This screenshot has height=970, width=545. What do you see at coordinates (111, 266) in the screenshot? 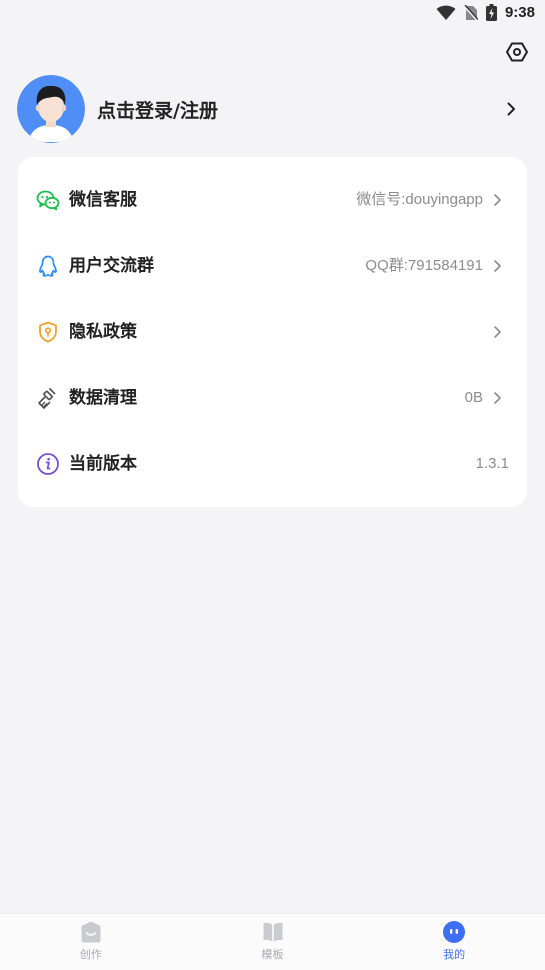
I see `menu-item-label: 用户交流群` at bounding box center [111, 266].